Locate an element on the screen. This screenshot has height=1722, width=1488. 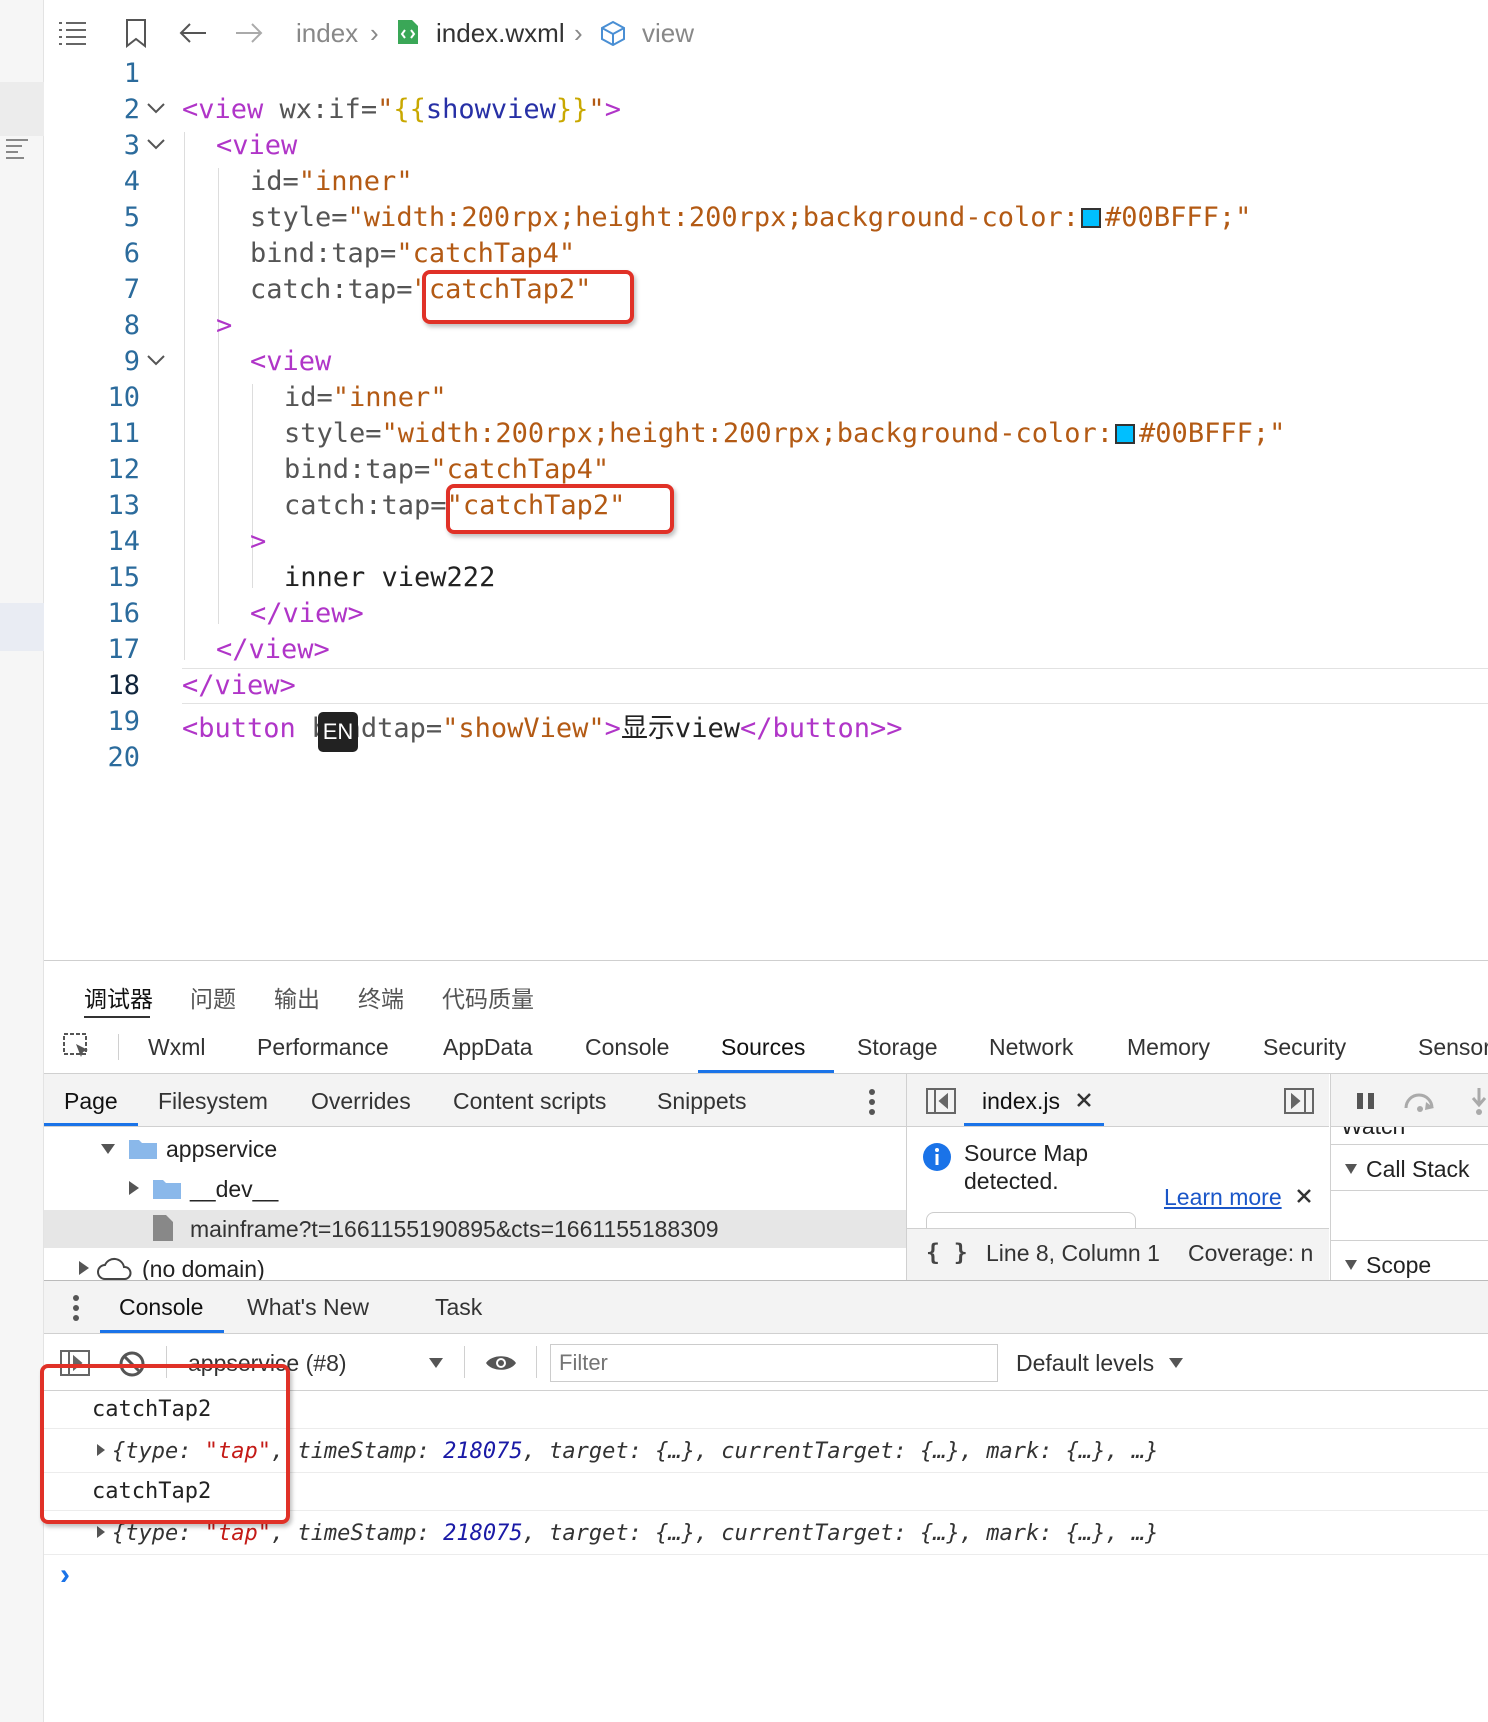
tab-problems: 问题 is located at coordinates (213, 997).